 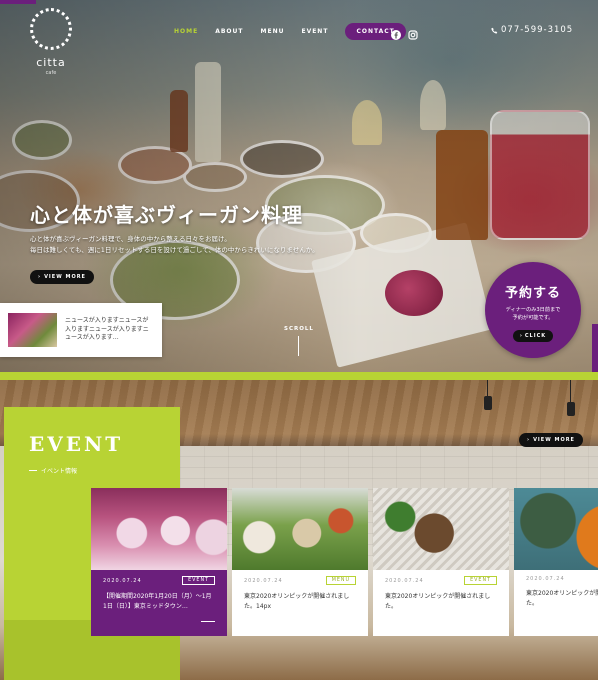 I want to click on main-nav: HOME ABOUT MENU EVENT CONTACT, so click(x=290, y=31).